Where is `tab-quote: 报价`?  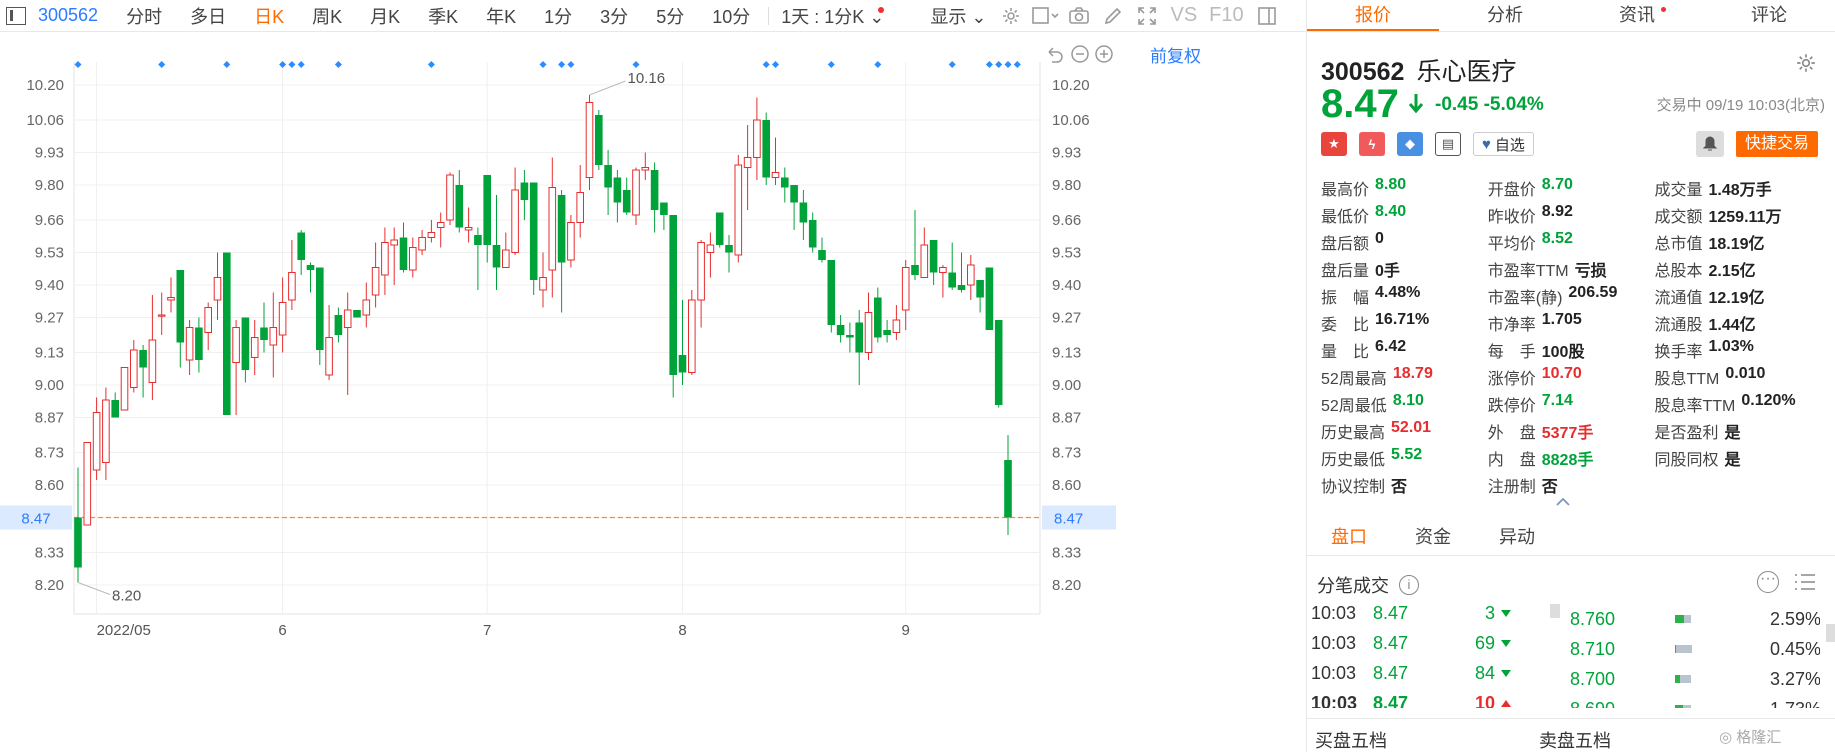 tab-quote: 报价 is located at coordinates (1373, 15).